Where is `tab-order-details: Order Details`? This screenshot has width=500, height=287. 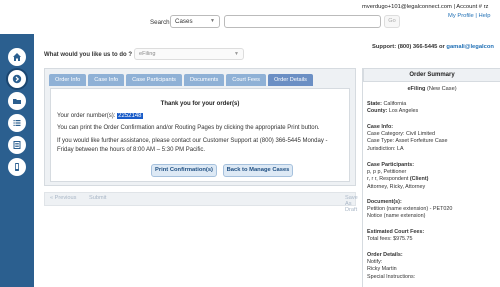 tab-order-details: Order Details is located at coordinates (290, 80).